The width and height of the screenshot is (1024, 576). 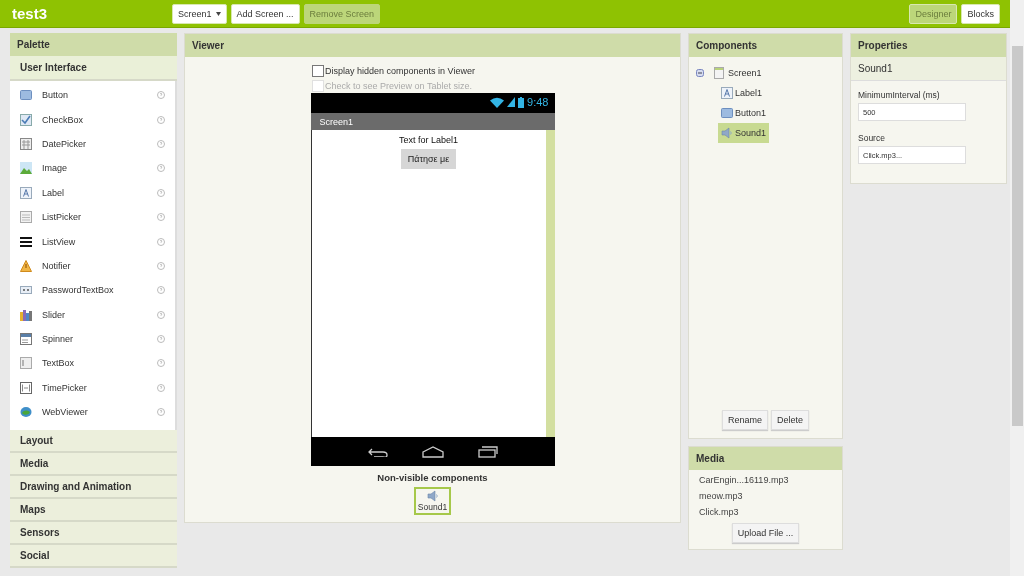 What do you see at coordinates (700, 73) in the screenshot?
I see `collapse-icon` at bounding box center [700, 73].